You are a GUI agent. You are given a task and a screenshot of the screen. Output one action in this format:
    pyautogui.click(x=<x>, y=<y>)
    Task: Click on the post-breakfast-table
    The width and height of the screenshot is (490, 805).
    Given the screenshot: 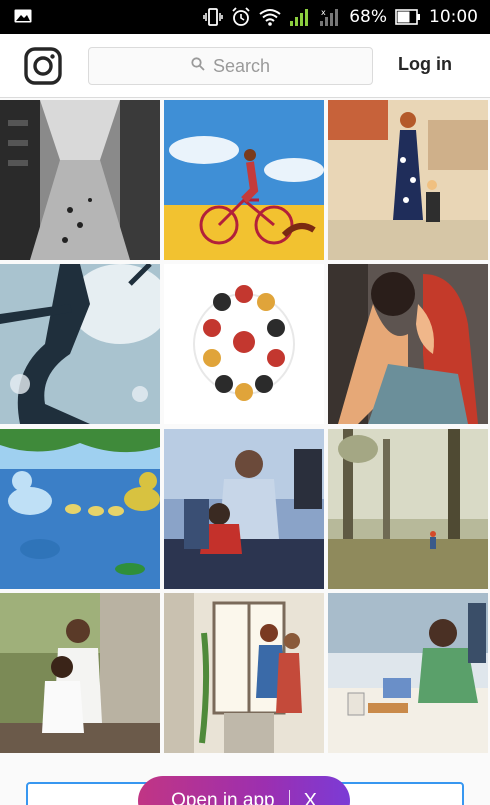 What is the action you would take?
    pyautogui.click(x=408, y=673)
    